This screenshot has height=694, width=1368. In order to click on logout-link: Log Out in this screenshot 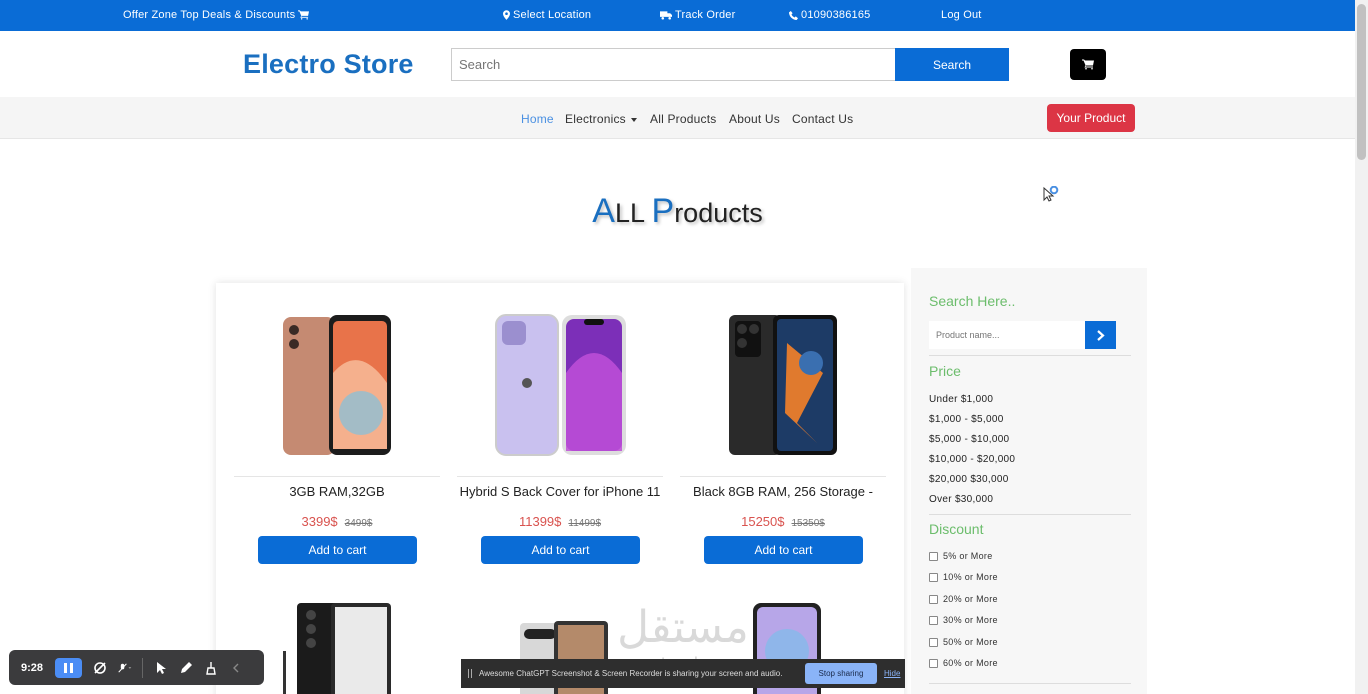, I will do `click(961, 15)`.